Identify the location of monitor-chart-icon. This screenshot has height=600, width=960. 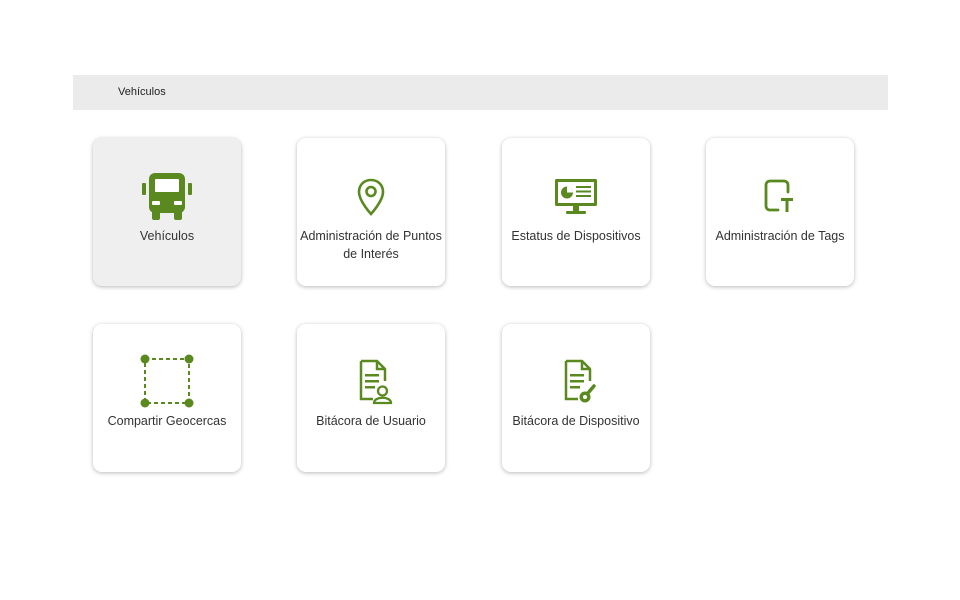
(576, 197).